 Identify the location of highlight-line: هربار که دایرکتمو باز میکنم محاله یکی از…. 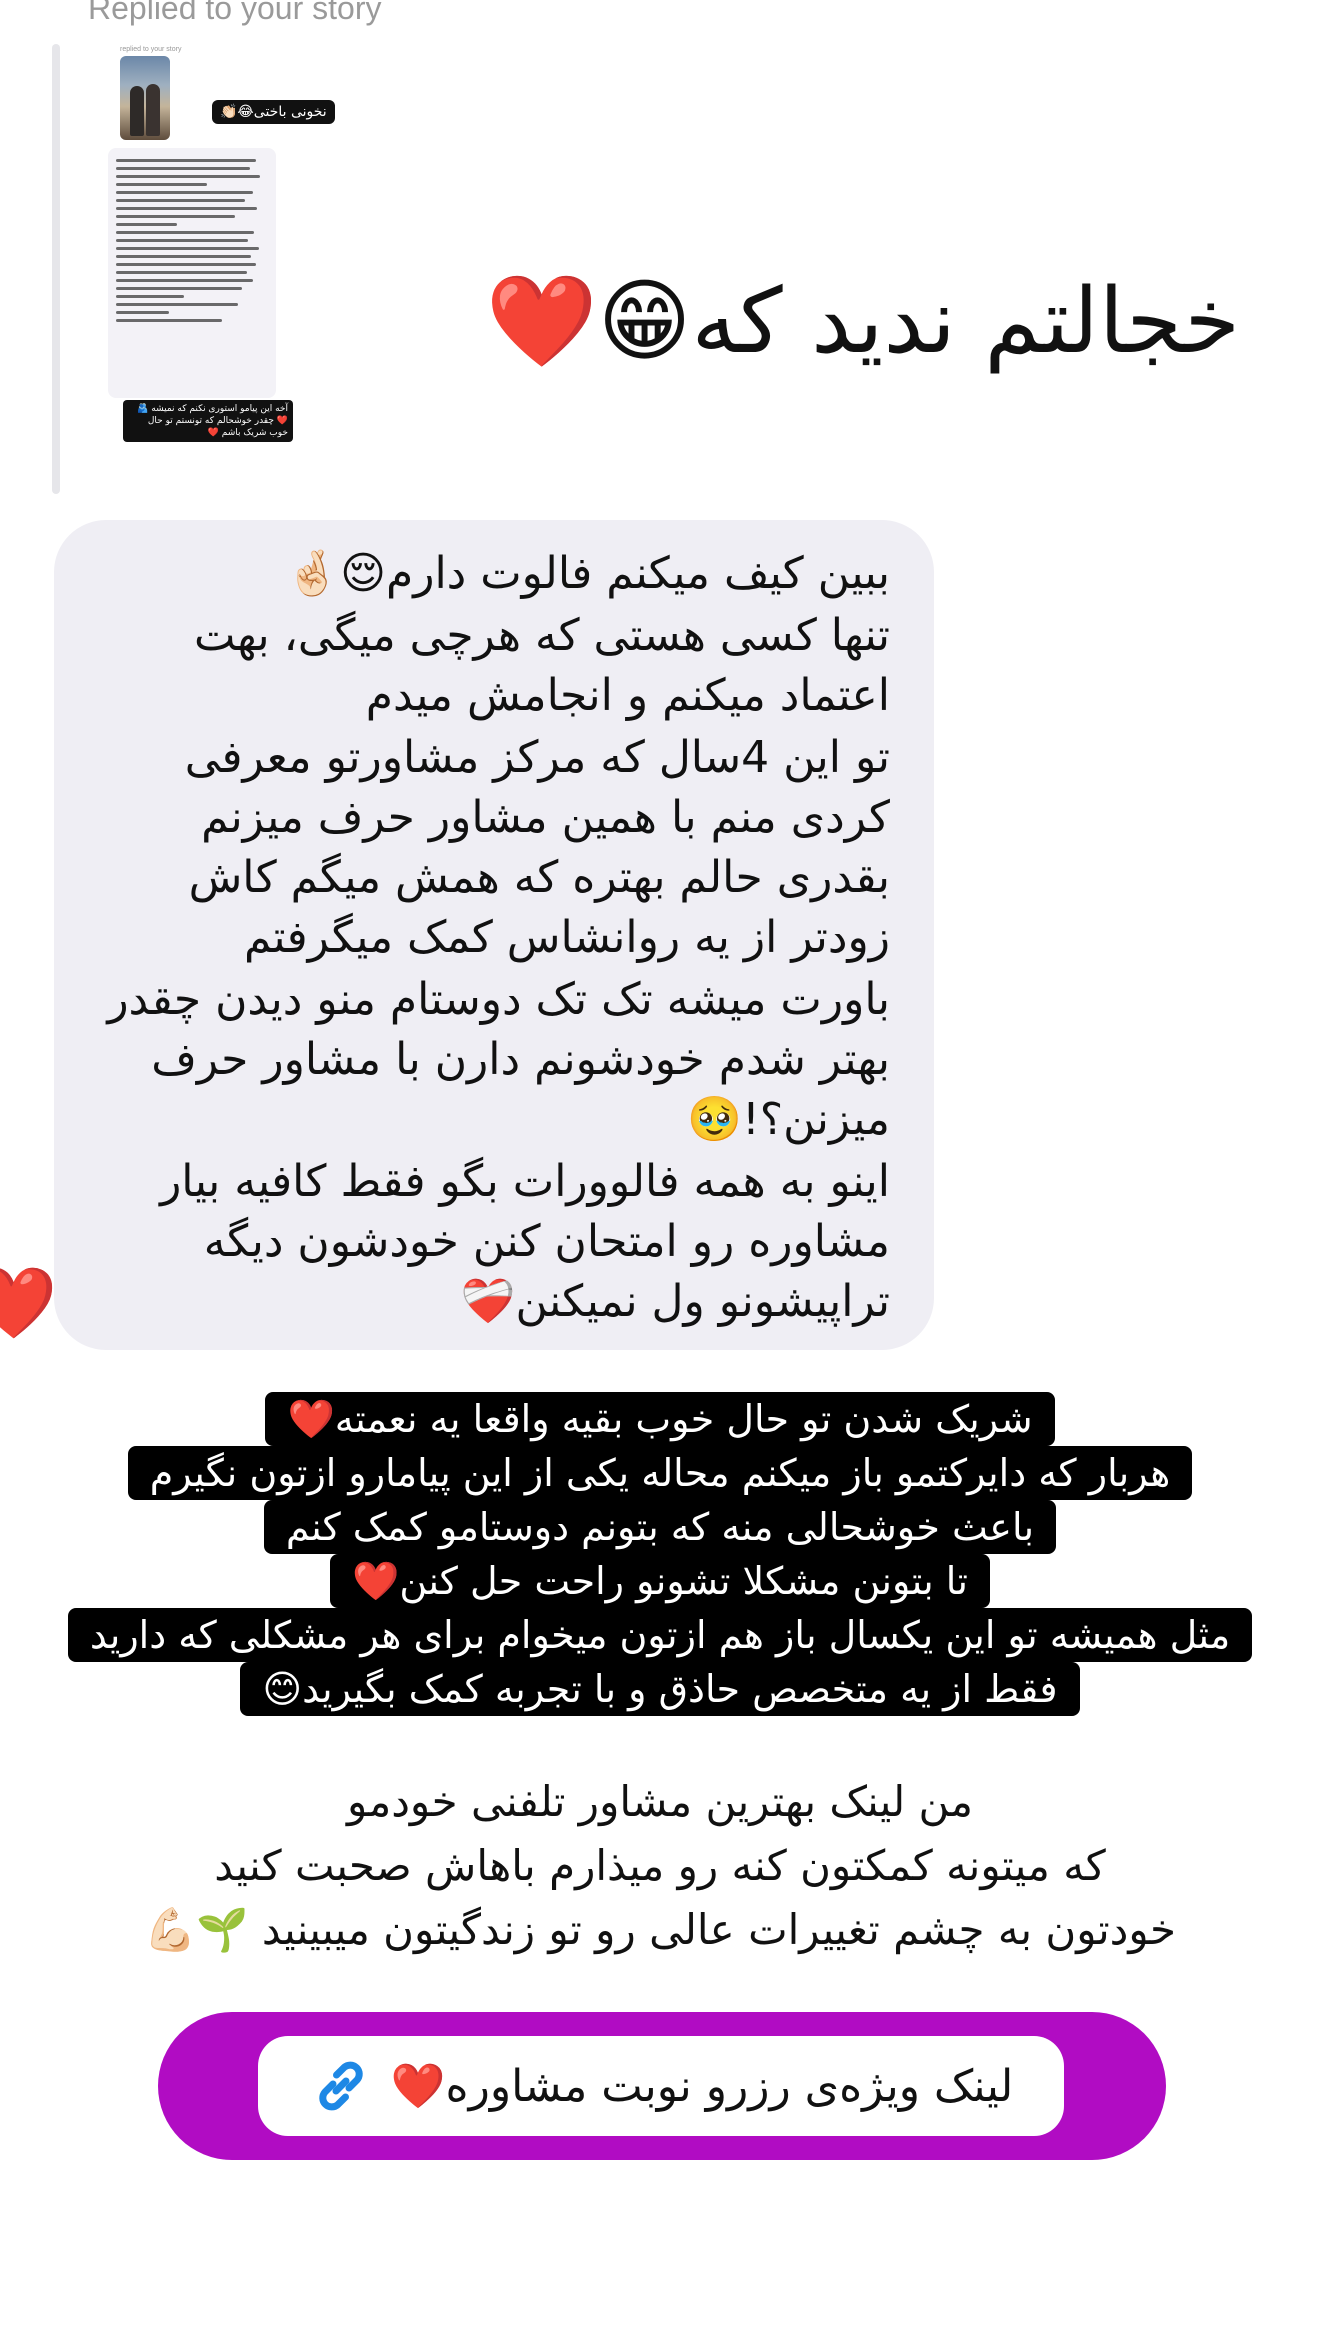
(660, 1473).